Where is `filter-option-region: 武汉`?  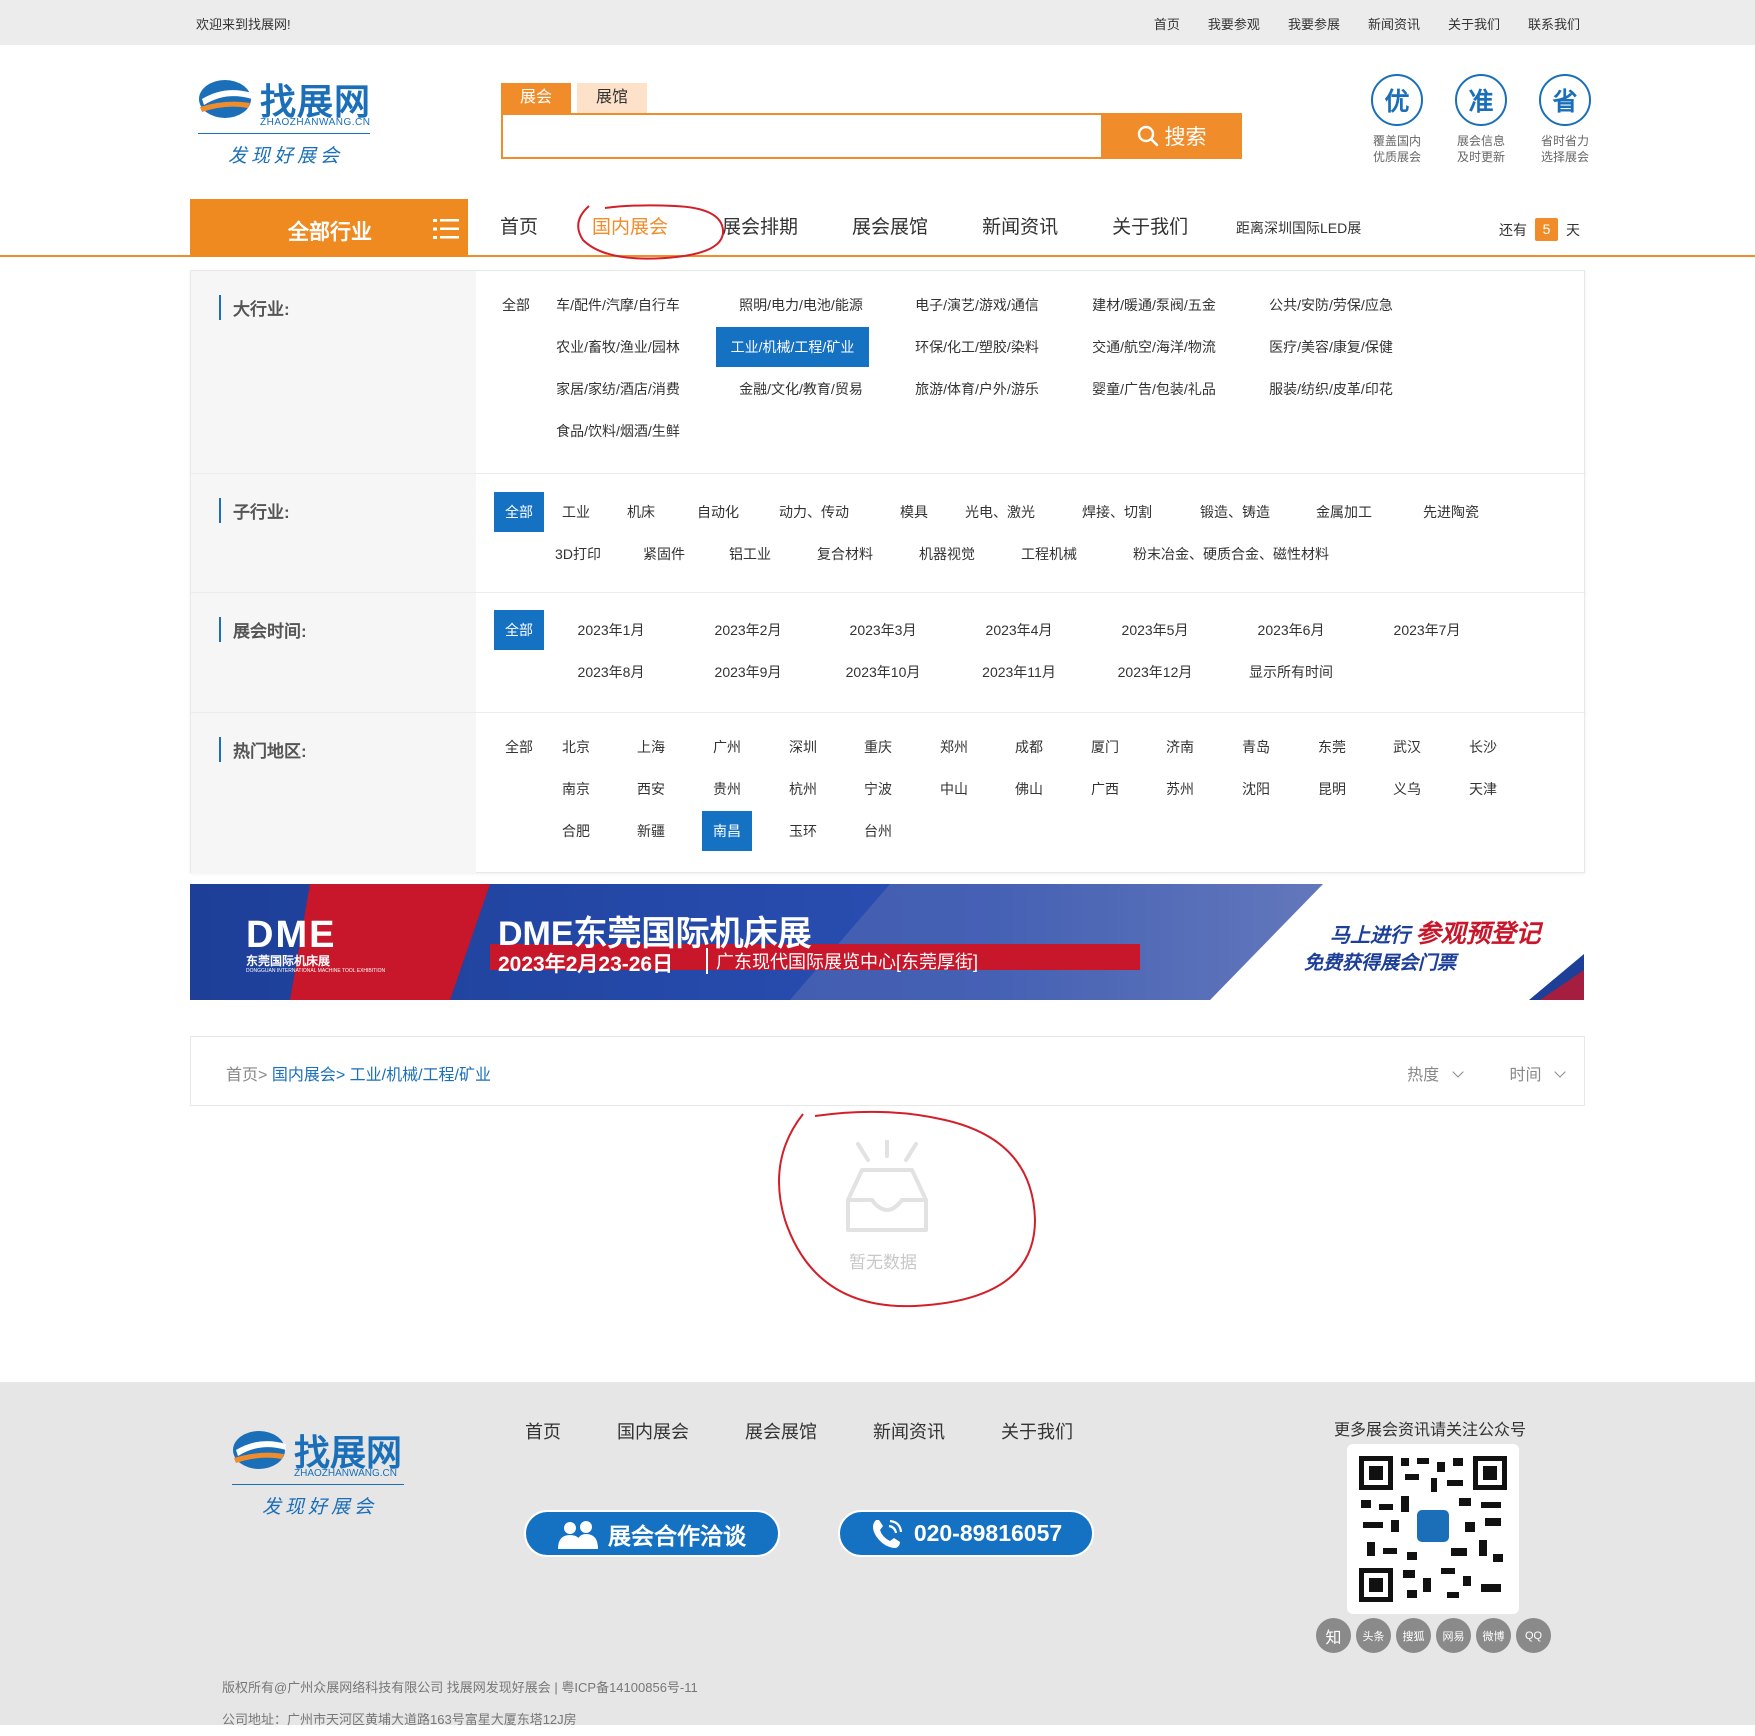
filter-option-region: 武汉 is located at coordinates (1407, 747).